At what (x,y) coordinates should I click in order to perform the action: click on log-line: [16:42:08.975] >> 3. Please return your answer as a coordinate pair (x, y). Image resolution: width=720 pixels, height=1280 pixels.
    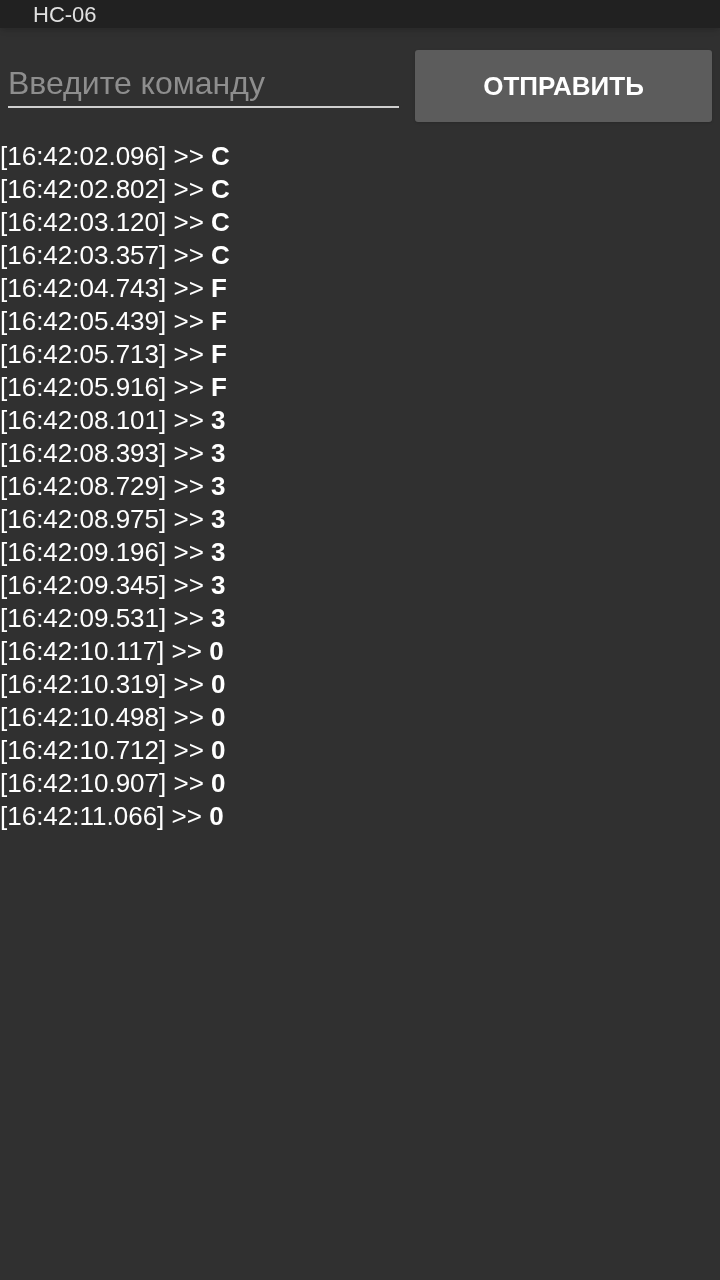
    Looking at the image, I should click on (113, 519).